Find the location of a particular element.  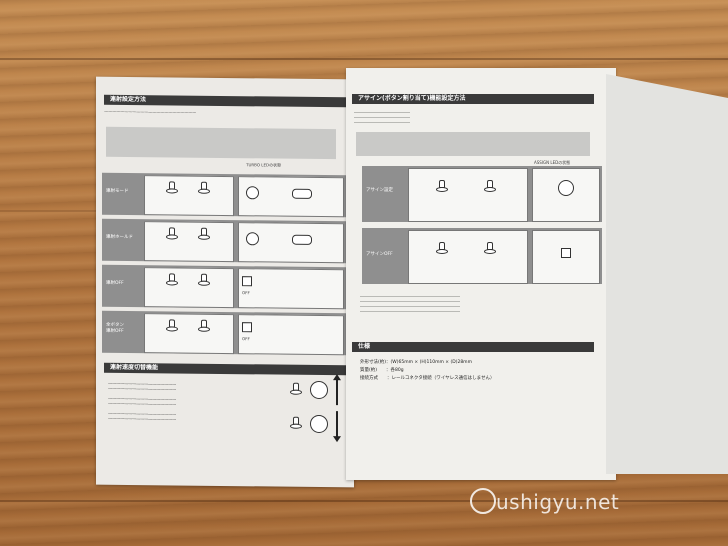

row-label-turbo-off: 連射OFF is located at coordinates (115, 283).